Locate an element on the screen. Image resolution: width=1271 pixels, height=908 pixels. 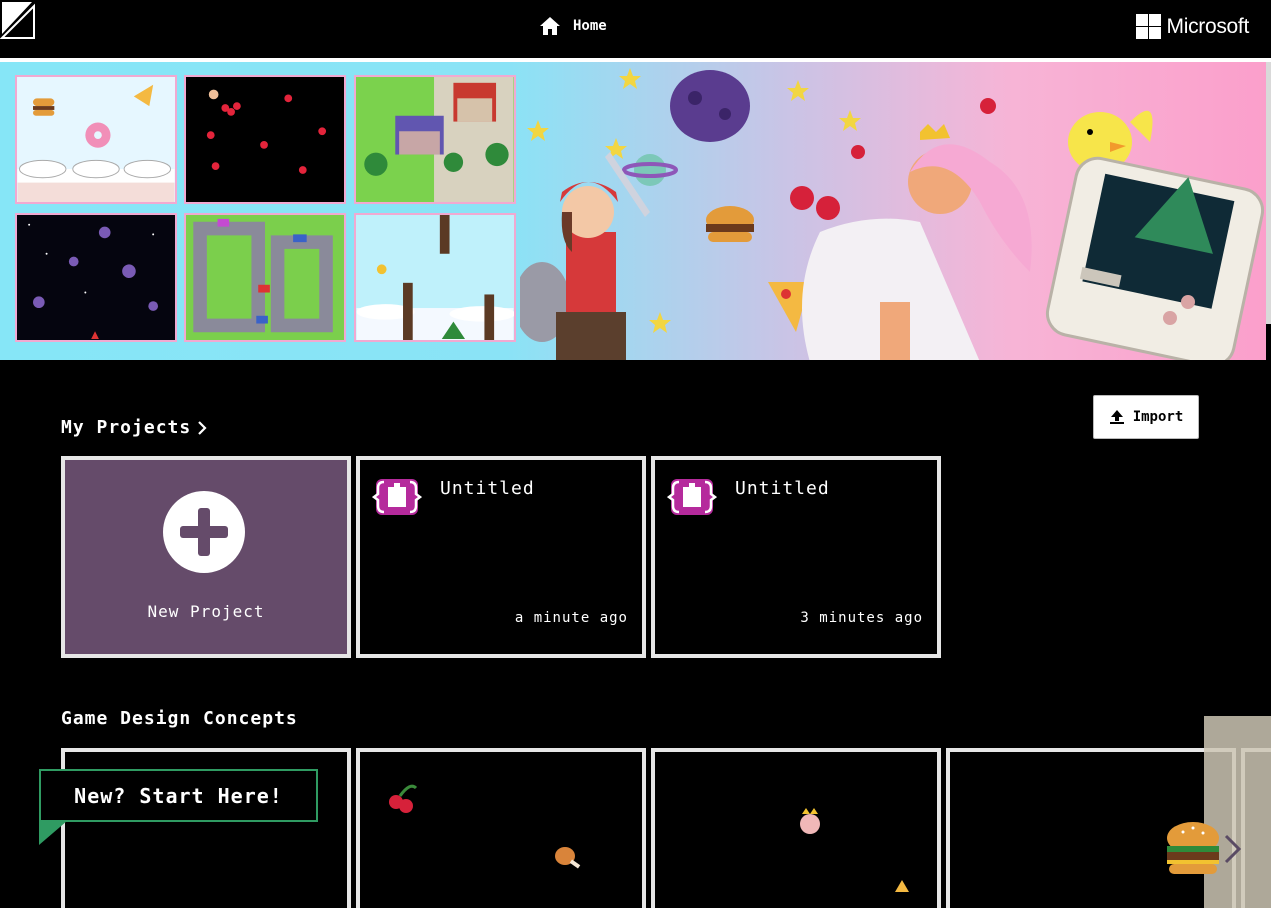
microsoft-logo-icon is located at coordinates (1148, 26).